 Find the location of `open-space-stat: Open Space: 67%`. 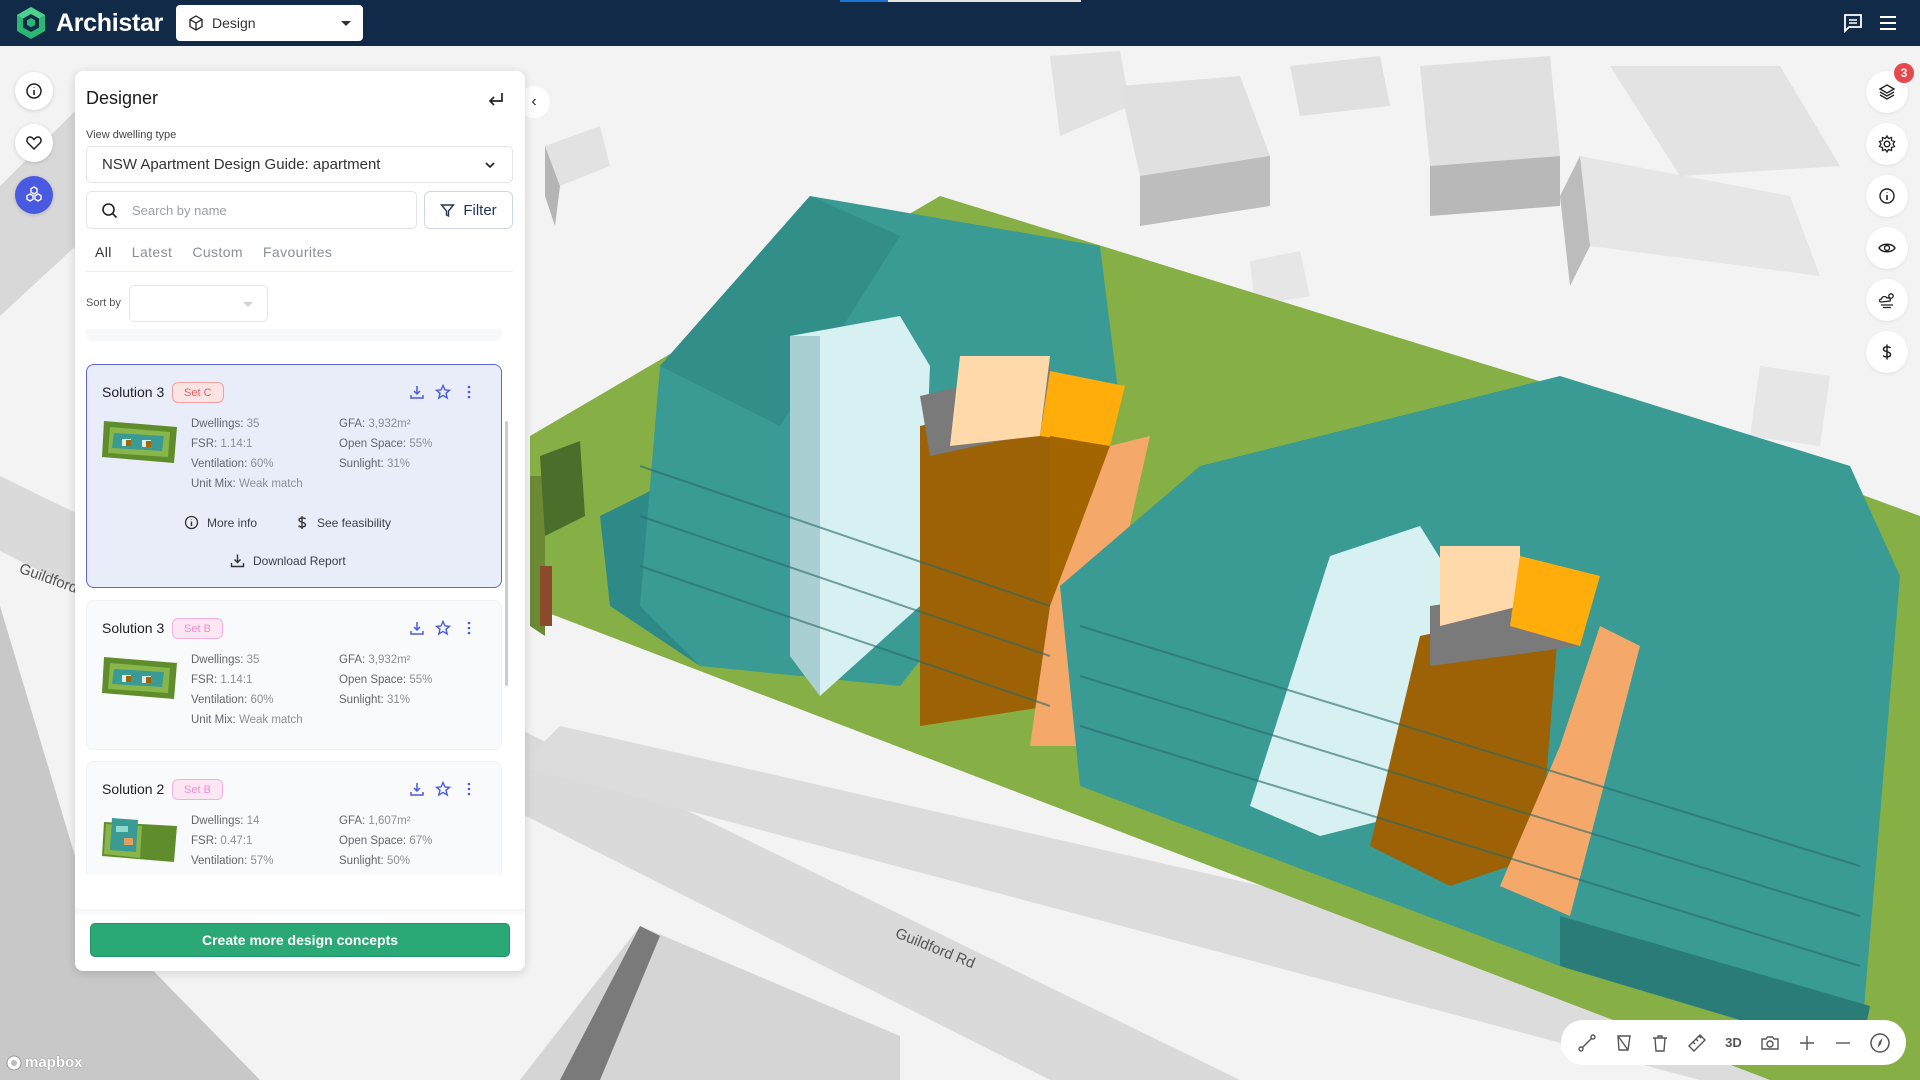

open-space-stat: Open Space: 67% is located at coordinates (386, 841).